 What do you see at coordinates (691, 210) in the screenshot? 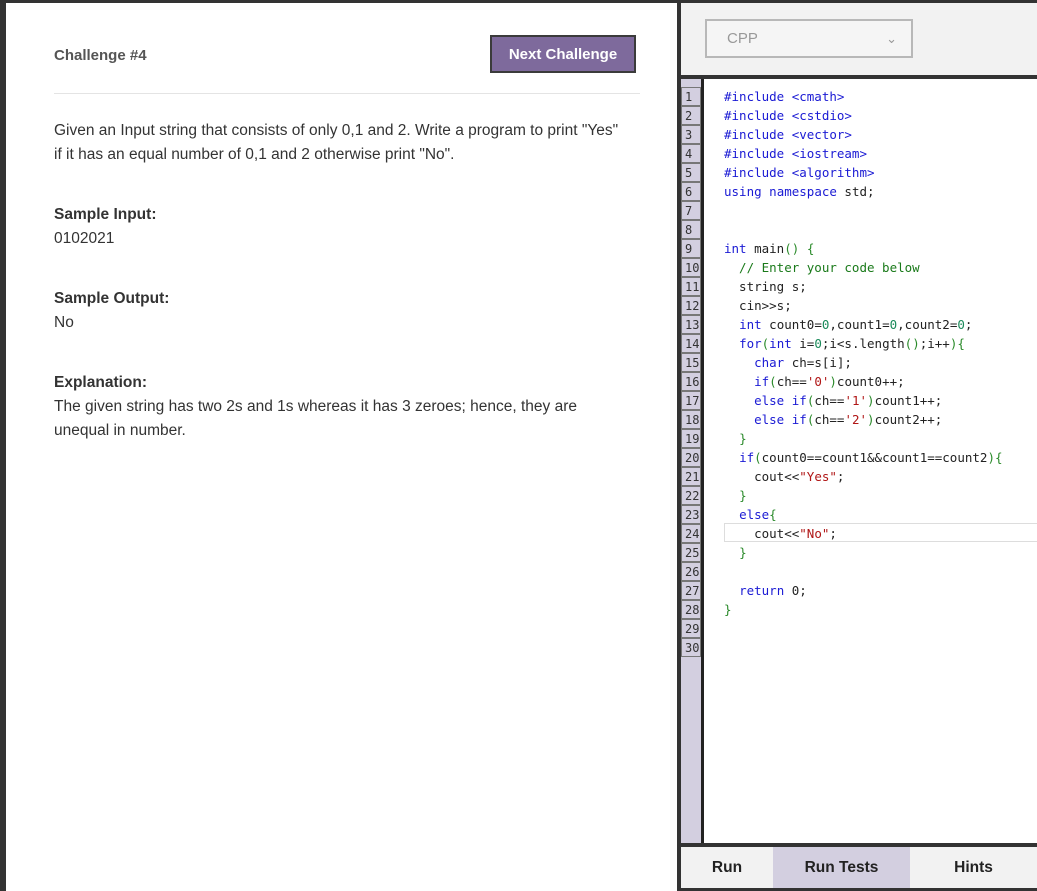
I see `line-number: 7` at bounding box center [691, 210].